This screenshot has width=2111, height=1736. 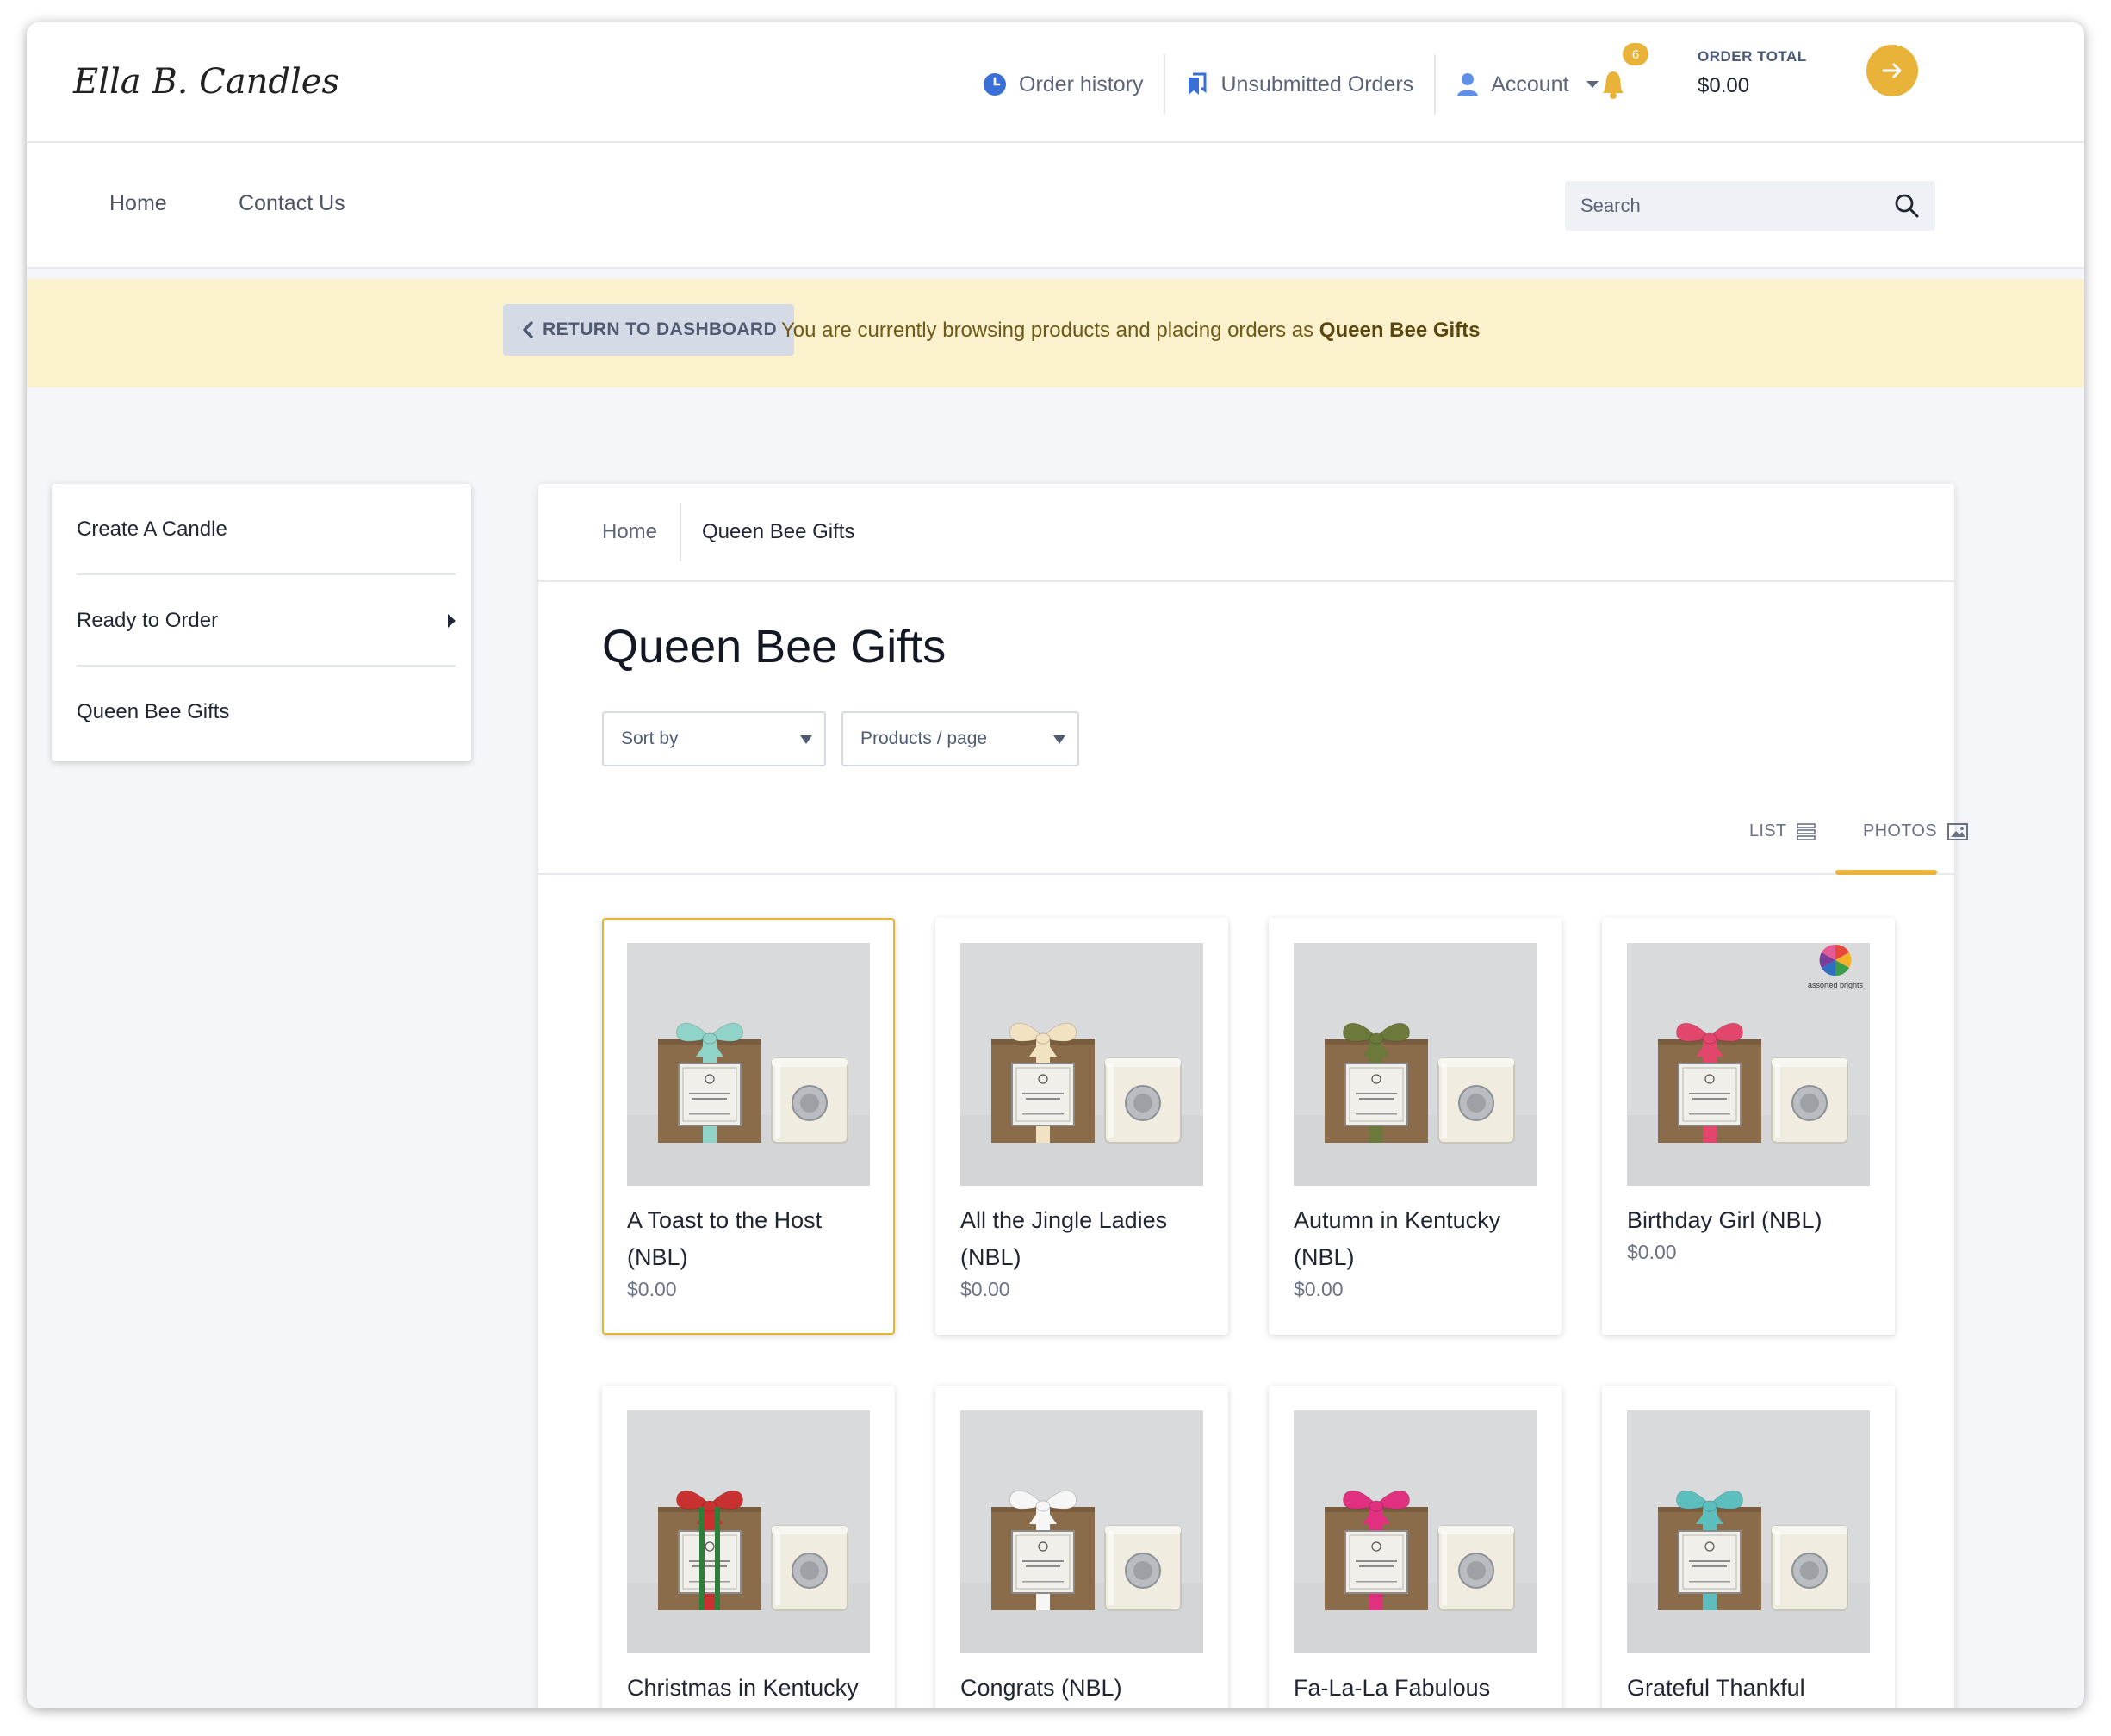 What do you see at coordinates (266, 712) in the screenshot?
I see `sidebar-item-queen-bee-gifts: Queen Bee Gifts` at bounding box center [266, 712].